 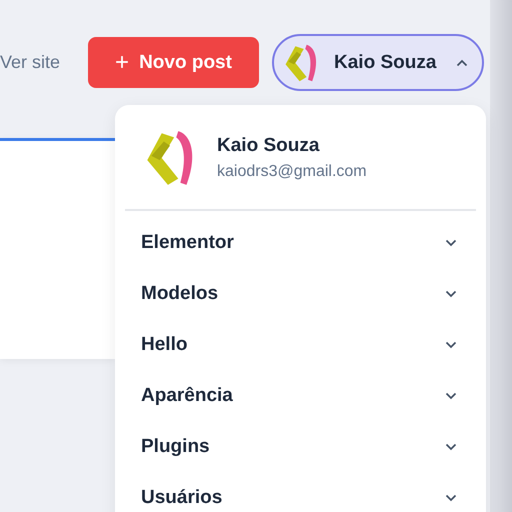 I want to click on menu-item-label: Aparência, so click(x=187, y=395).